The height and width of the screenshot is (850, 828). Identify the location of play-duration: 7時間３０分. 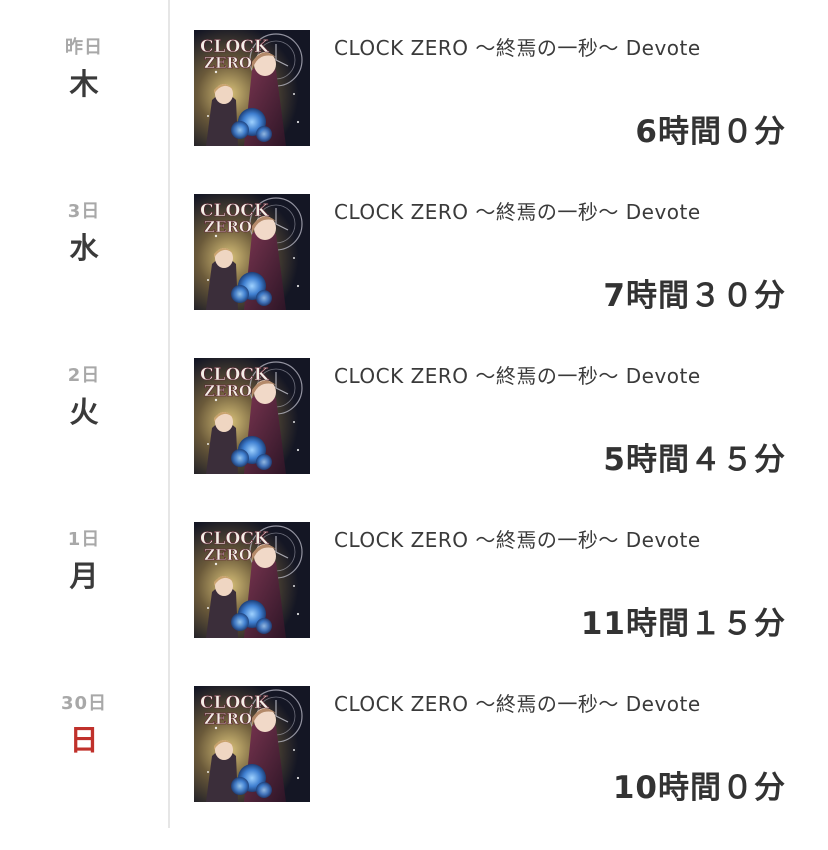
(694, 296).